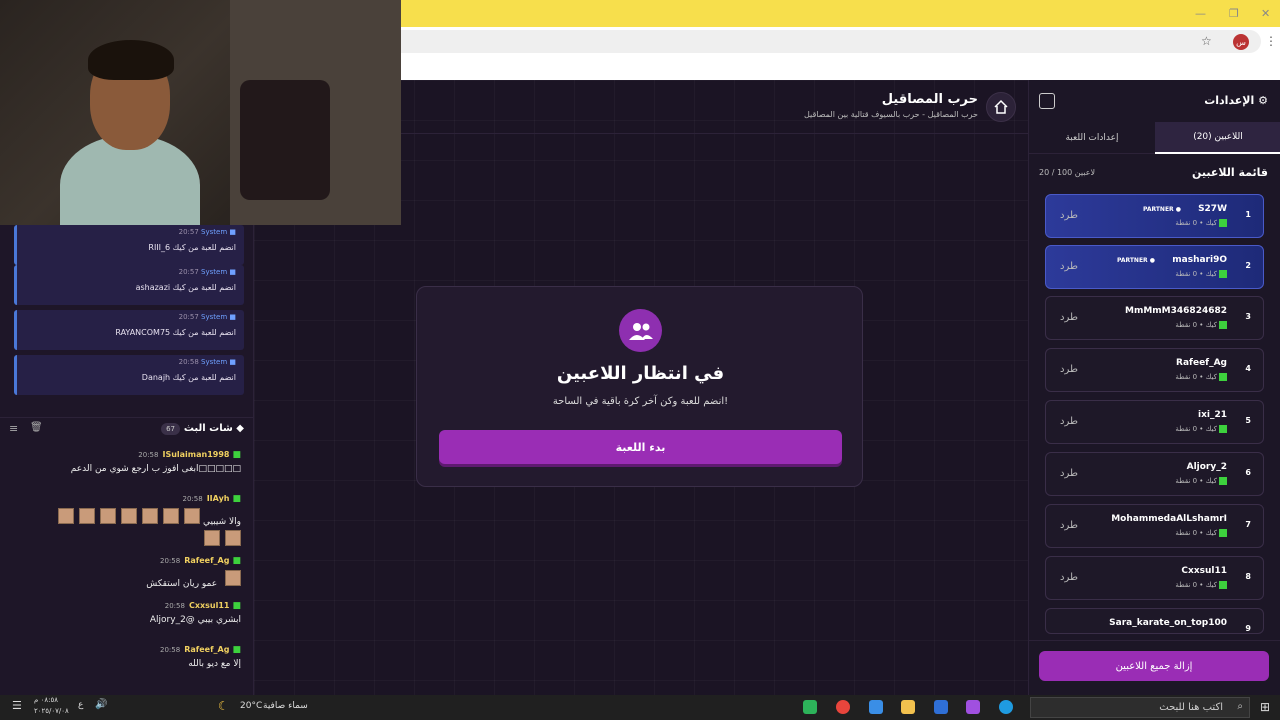 The width and height of the screenshot is (1280, 720). Describe the element at coordinates (80, 705) in the screenshot. I see `language-indicator: ع` at that location.